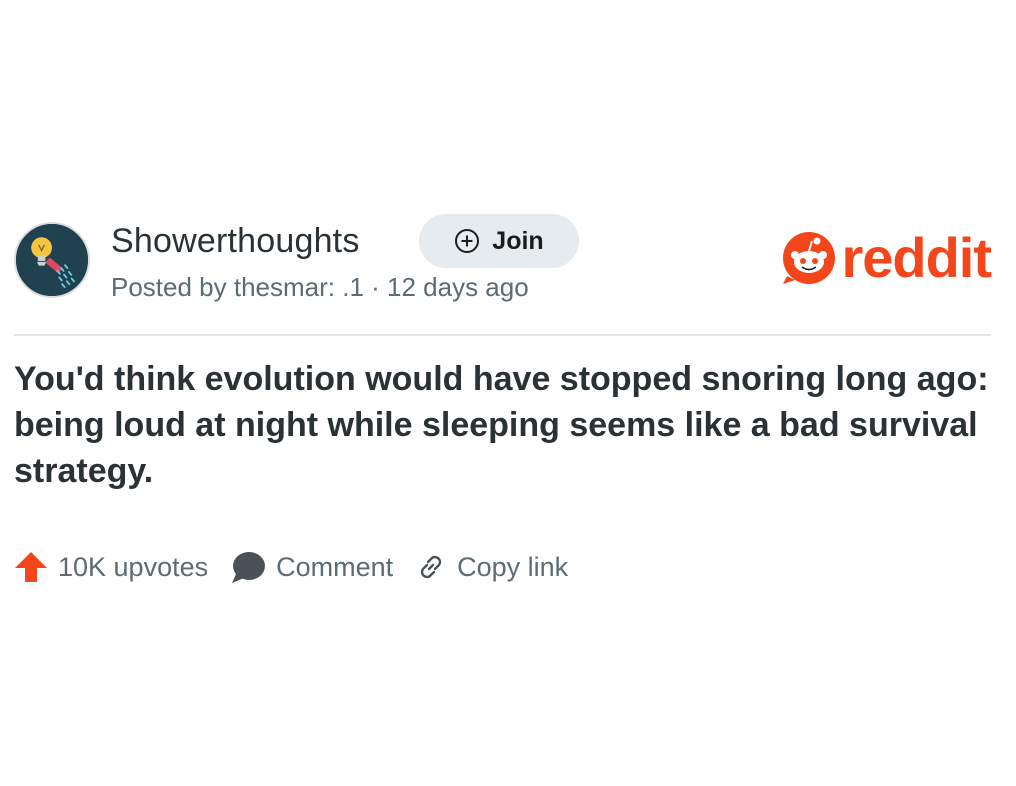  I want to click on copy-link-button: Copy link, so click(491, 567).